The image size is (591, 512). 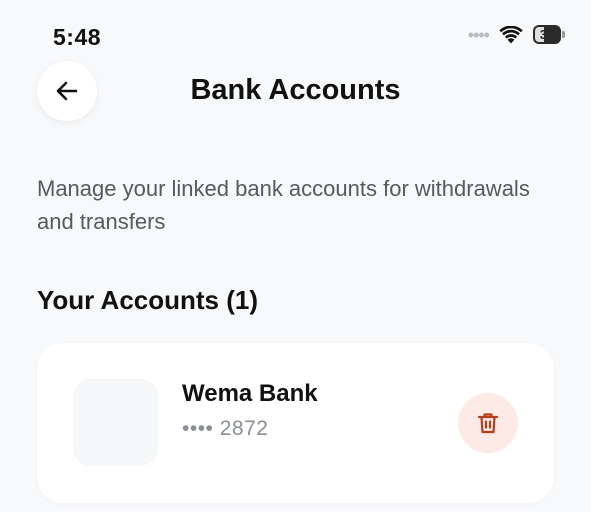 What do you see at coordinates (148, 300) in the screenshot?
I see `accounts-section-title: Your Accounts (1)` at bounding box center [148, 300].